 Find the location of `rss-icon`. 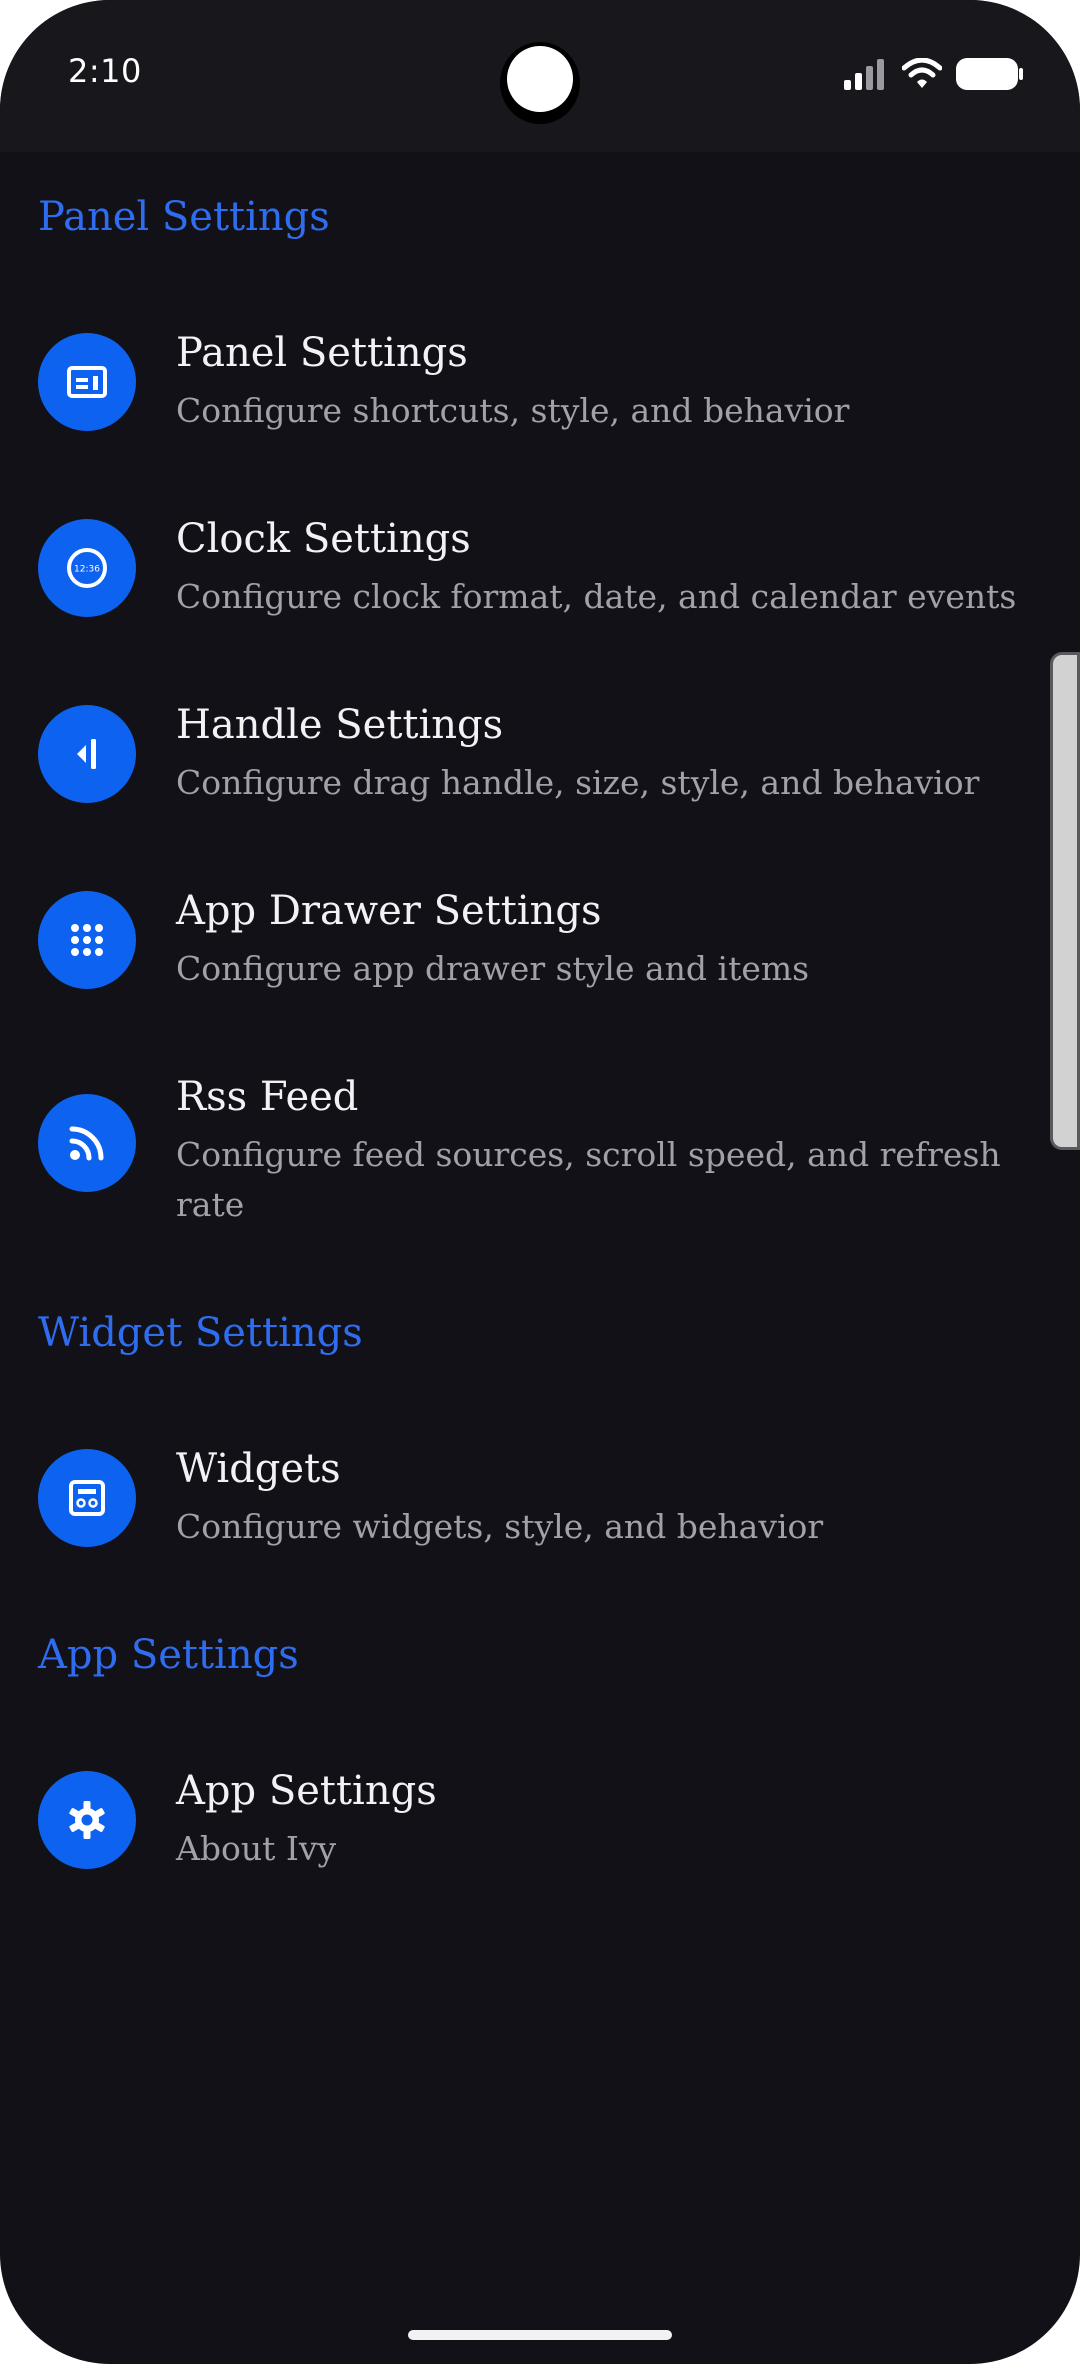

rss-icon is located at coordinates (87, 1143).